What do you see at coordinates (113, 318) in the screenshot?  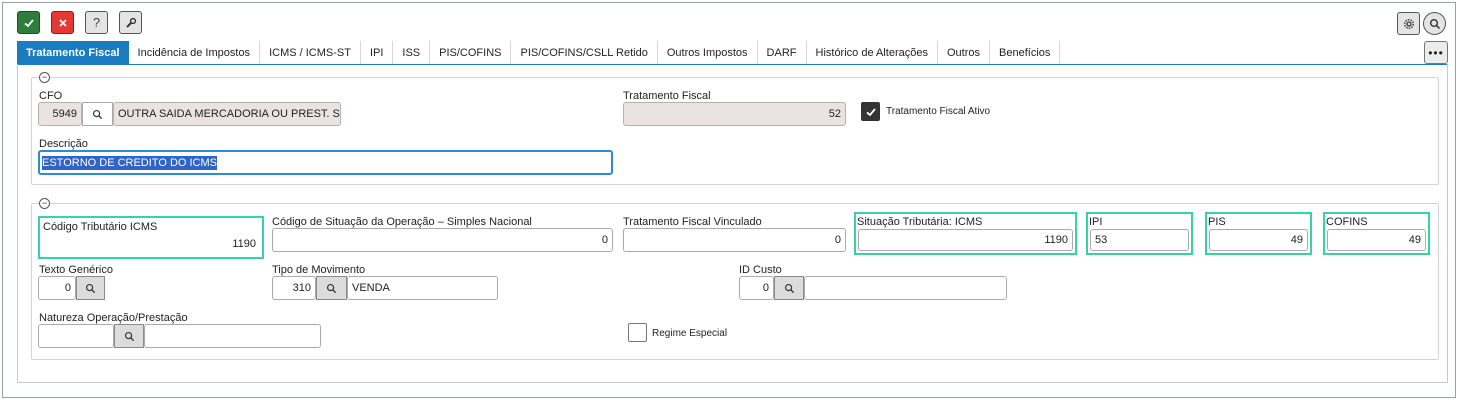 I see `natureza-label: Natureza Operação/Prestação` at bounding box center [113, 318].